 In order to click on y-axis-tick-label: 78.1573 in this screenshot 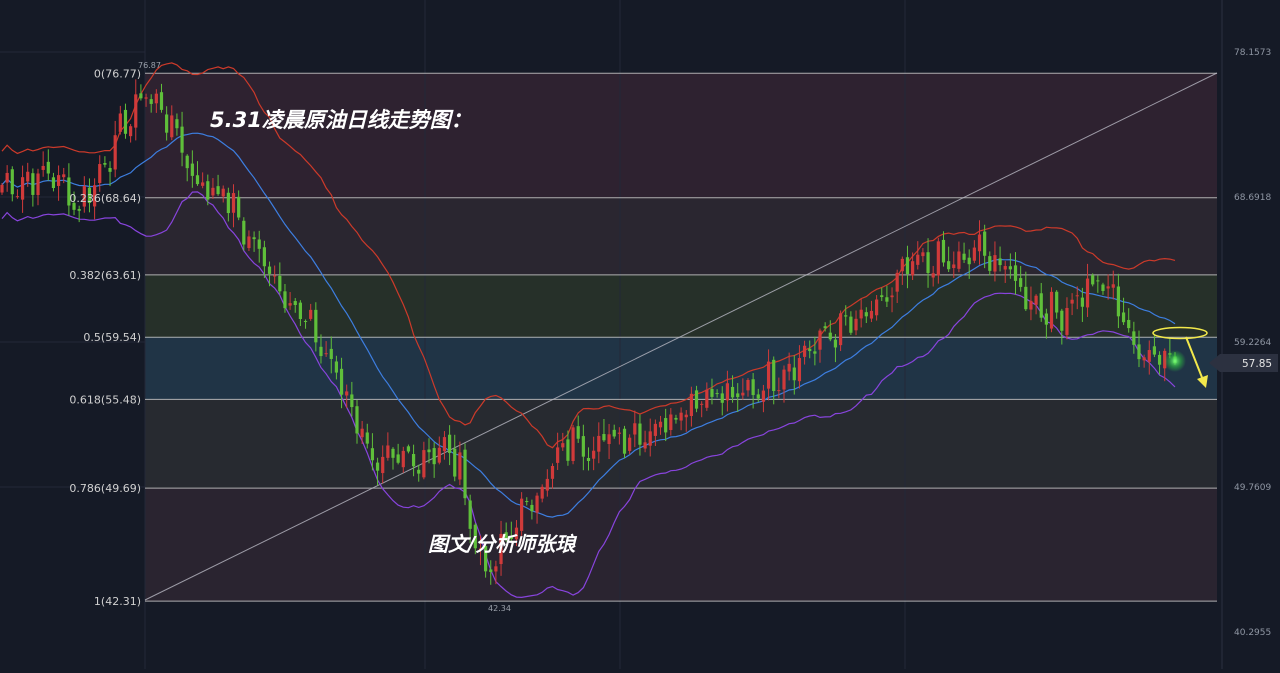, I will do `click(1252, 53)`.